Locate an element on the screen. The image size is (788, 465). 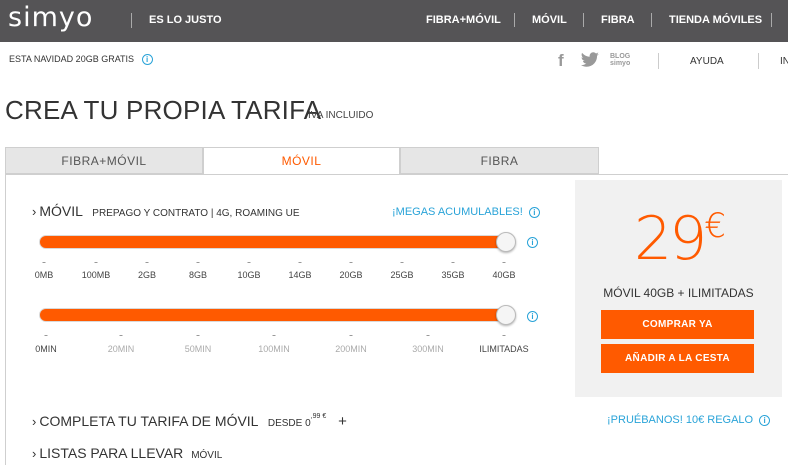
promo-link: ESTA NAVIDAD 20GB GRATIS i is located at coordinates (81, 60).